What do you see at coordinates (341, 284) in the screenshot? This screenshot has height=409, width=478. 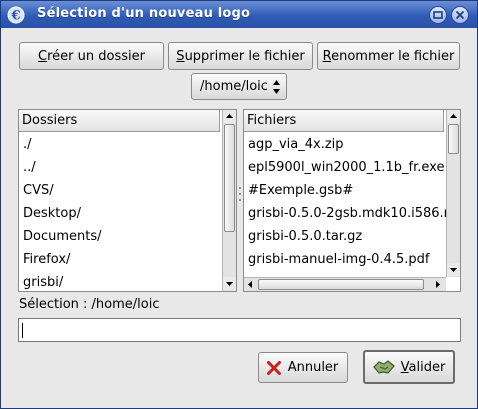 I see `horizontal-scroll-thumb` at bounding box center [341, 284].